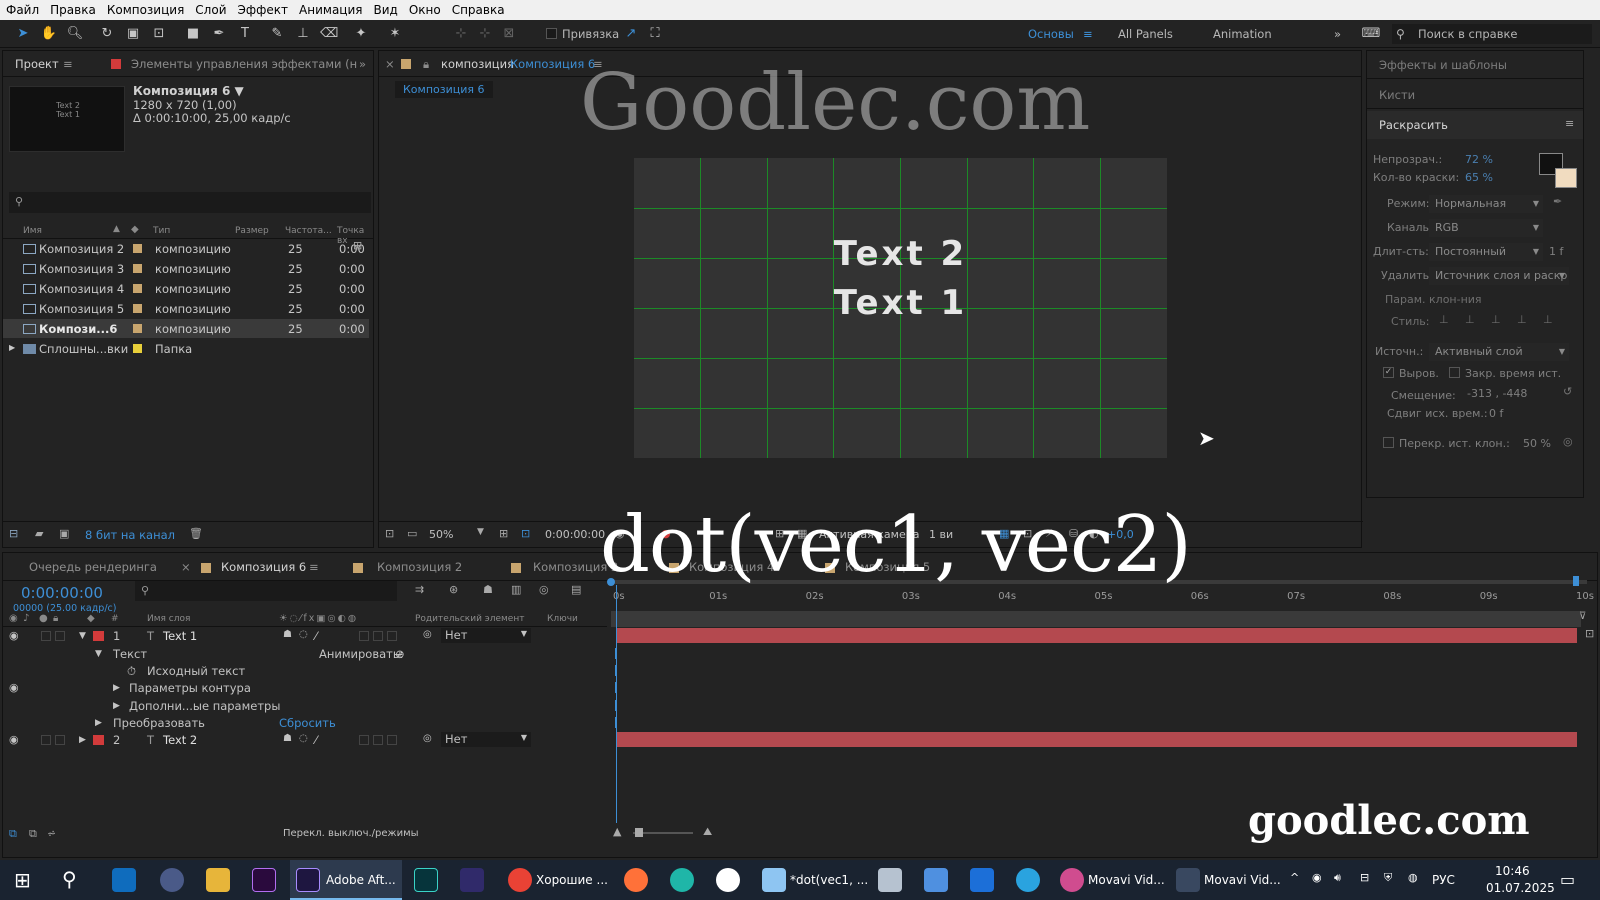 The width and height of the screenshot is (1600, 900). Describe the element at coordinates (193, 34) in the screenshot. I see `rectangle-tool-icon: ■` at that location.